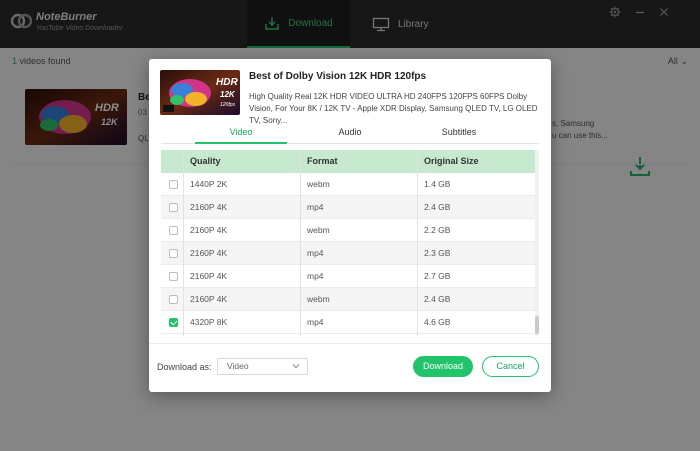 Image resolution: width=700 pixels, height=451 pixels. I want to click on download-as-label: Download as:, so click(184, 367).